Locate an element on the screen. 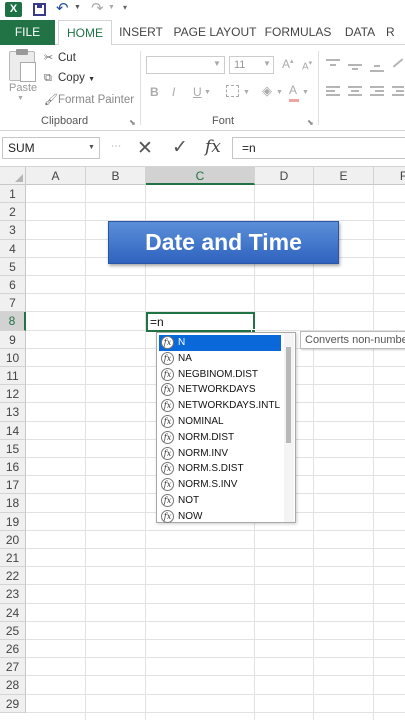 The height and width of the screenshot is (720, 405). row-header-23: 23 is located at coordinates (13, 594).